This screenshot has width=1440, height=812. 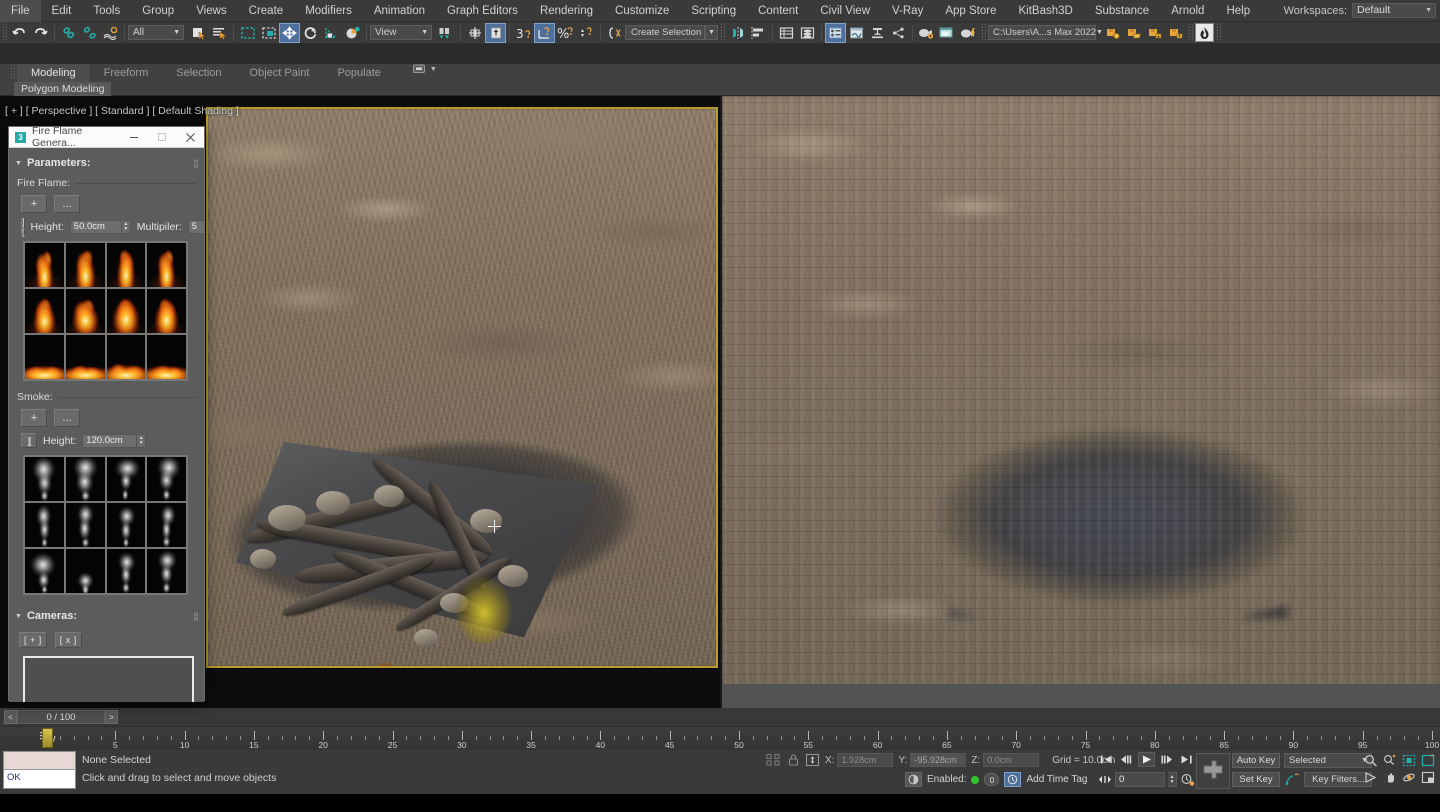 What do you see at coordinates (198, 33) in the screenshot?
I see `select-object-icon` at bounding box center [198, 33].